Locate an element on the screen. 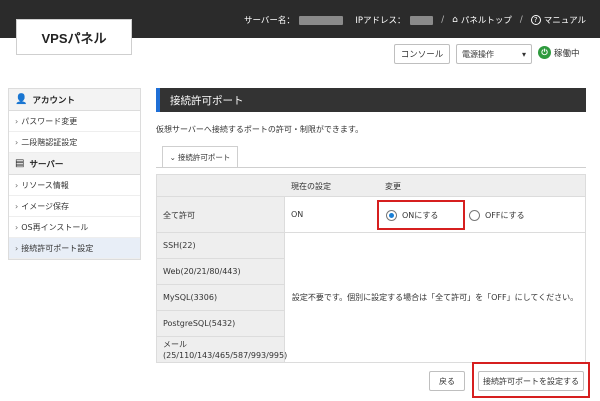 This screenshot has width=600, height=401. sidebar-item-os-reinstall: › OS再インストール is located at coordinates (74, 227).